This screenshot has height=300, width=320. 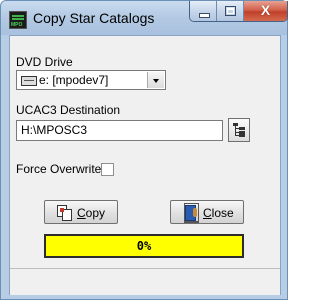 I want to click on force-overwrite-checkbox, so click(x=107, y=169).